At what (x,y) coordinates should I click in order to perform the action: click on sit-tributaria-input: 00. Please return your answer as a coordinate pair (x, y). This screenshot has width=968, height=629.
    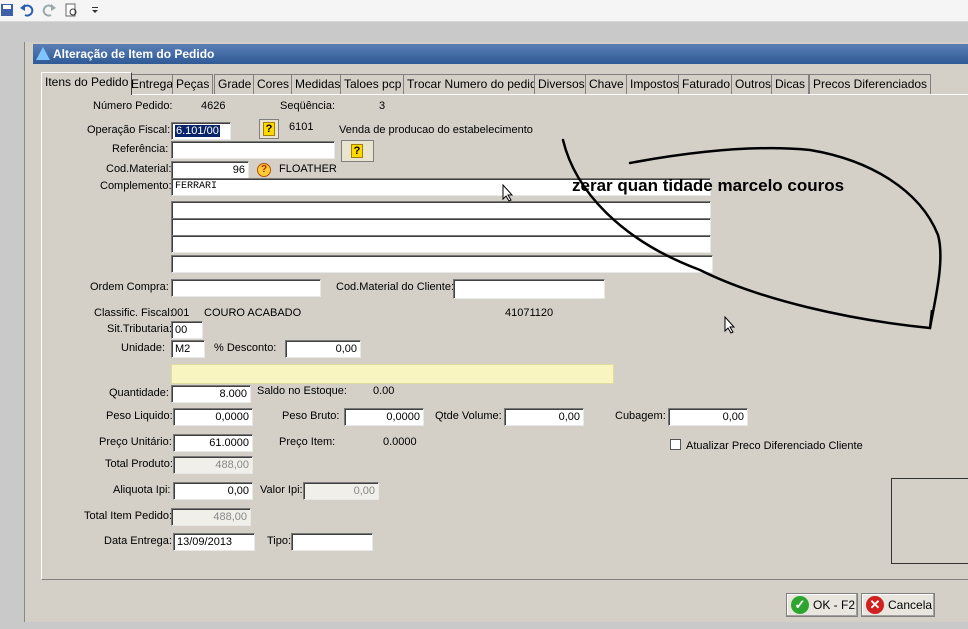
    Looking at the image, I should click on (187, 330).